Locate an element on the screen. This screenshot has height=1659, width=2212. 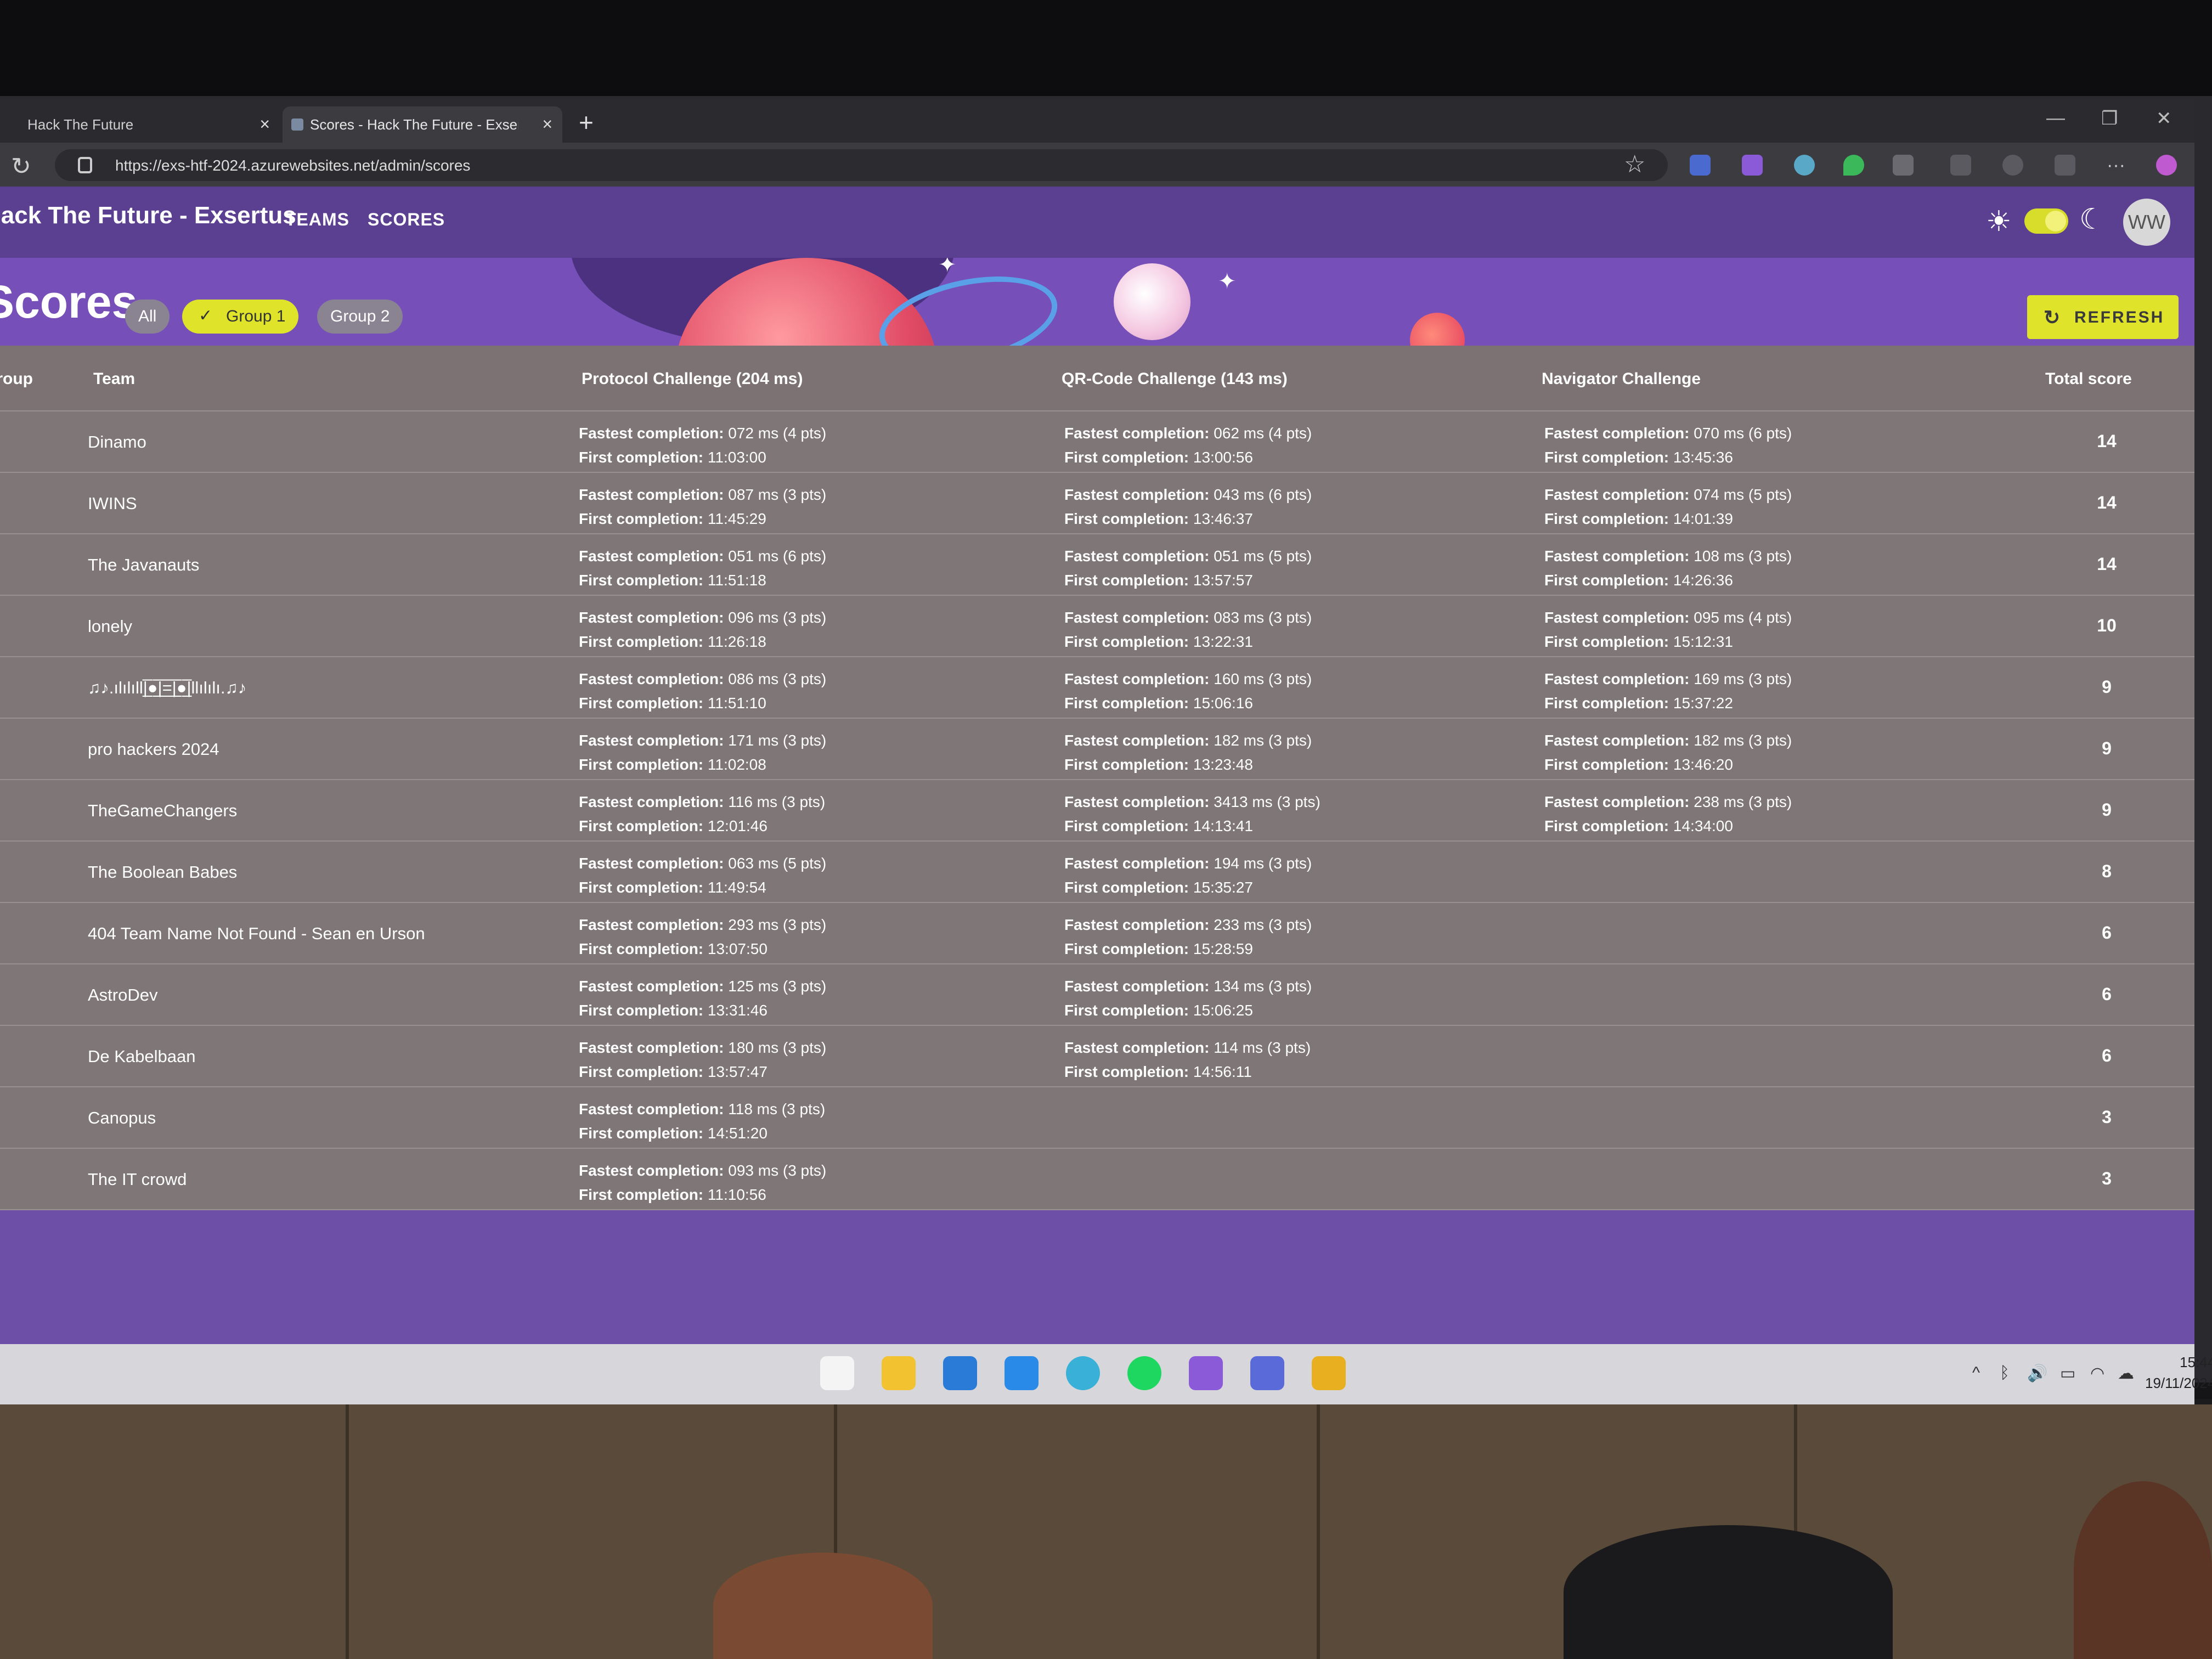
first-value: 11:26:18 is located at coordinates (737, 641).